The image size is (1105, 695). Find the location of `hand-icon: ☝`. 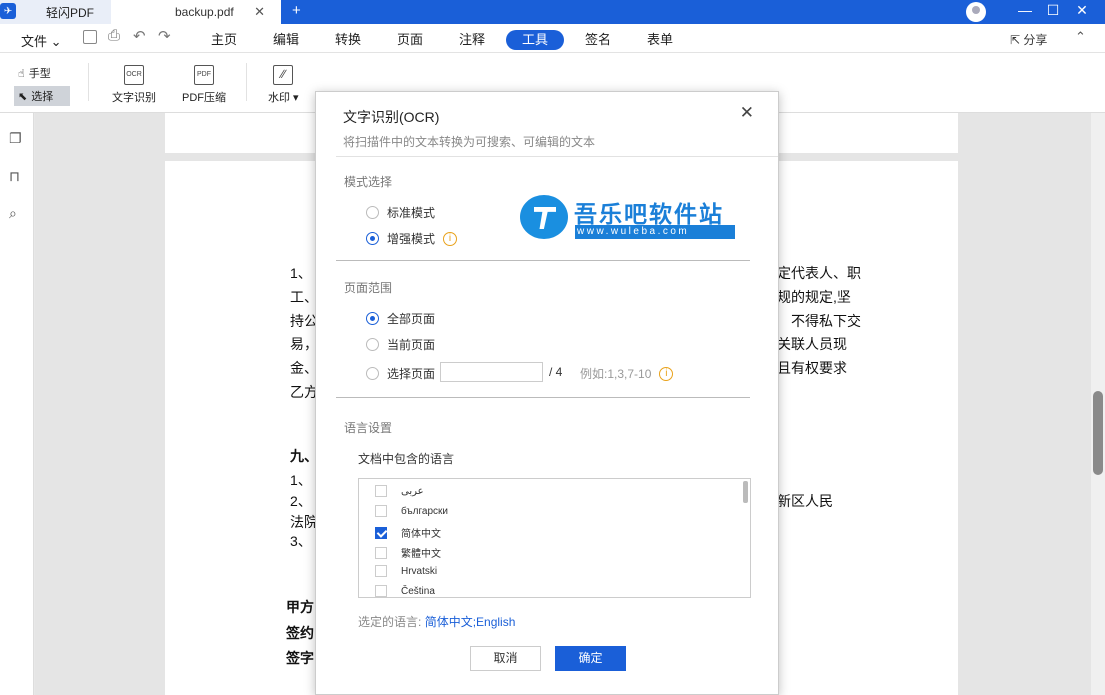

hand-icon: ☝ is located at coordinates (21, 73).